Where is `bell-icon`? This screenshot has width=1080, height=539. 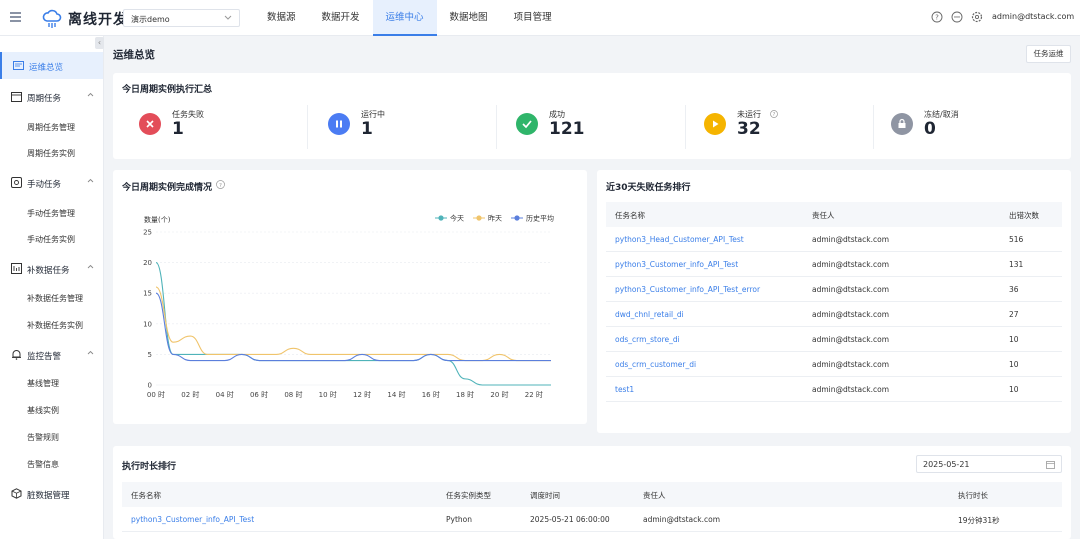 bell-icon is located at coordinates (16, 355).